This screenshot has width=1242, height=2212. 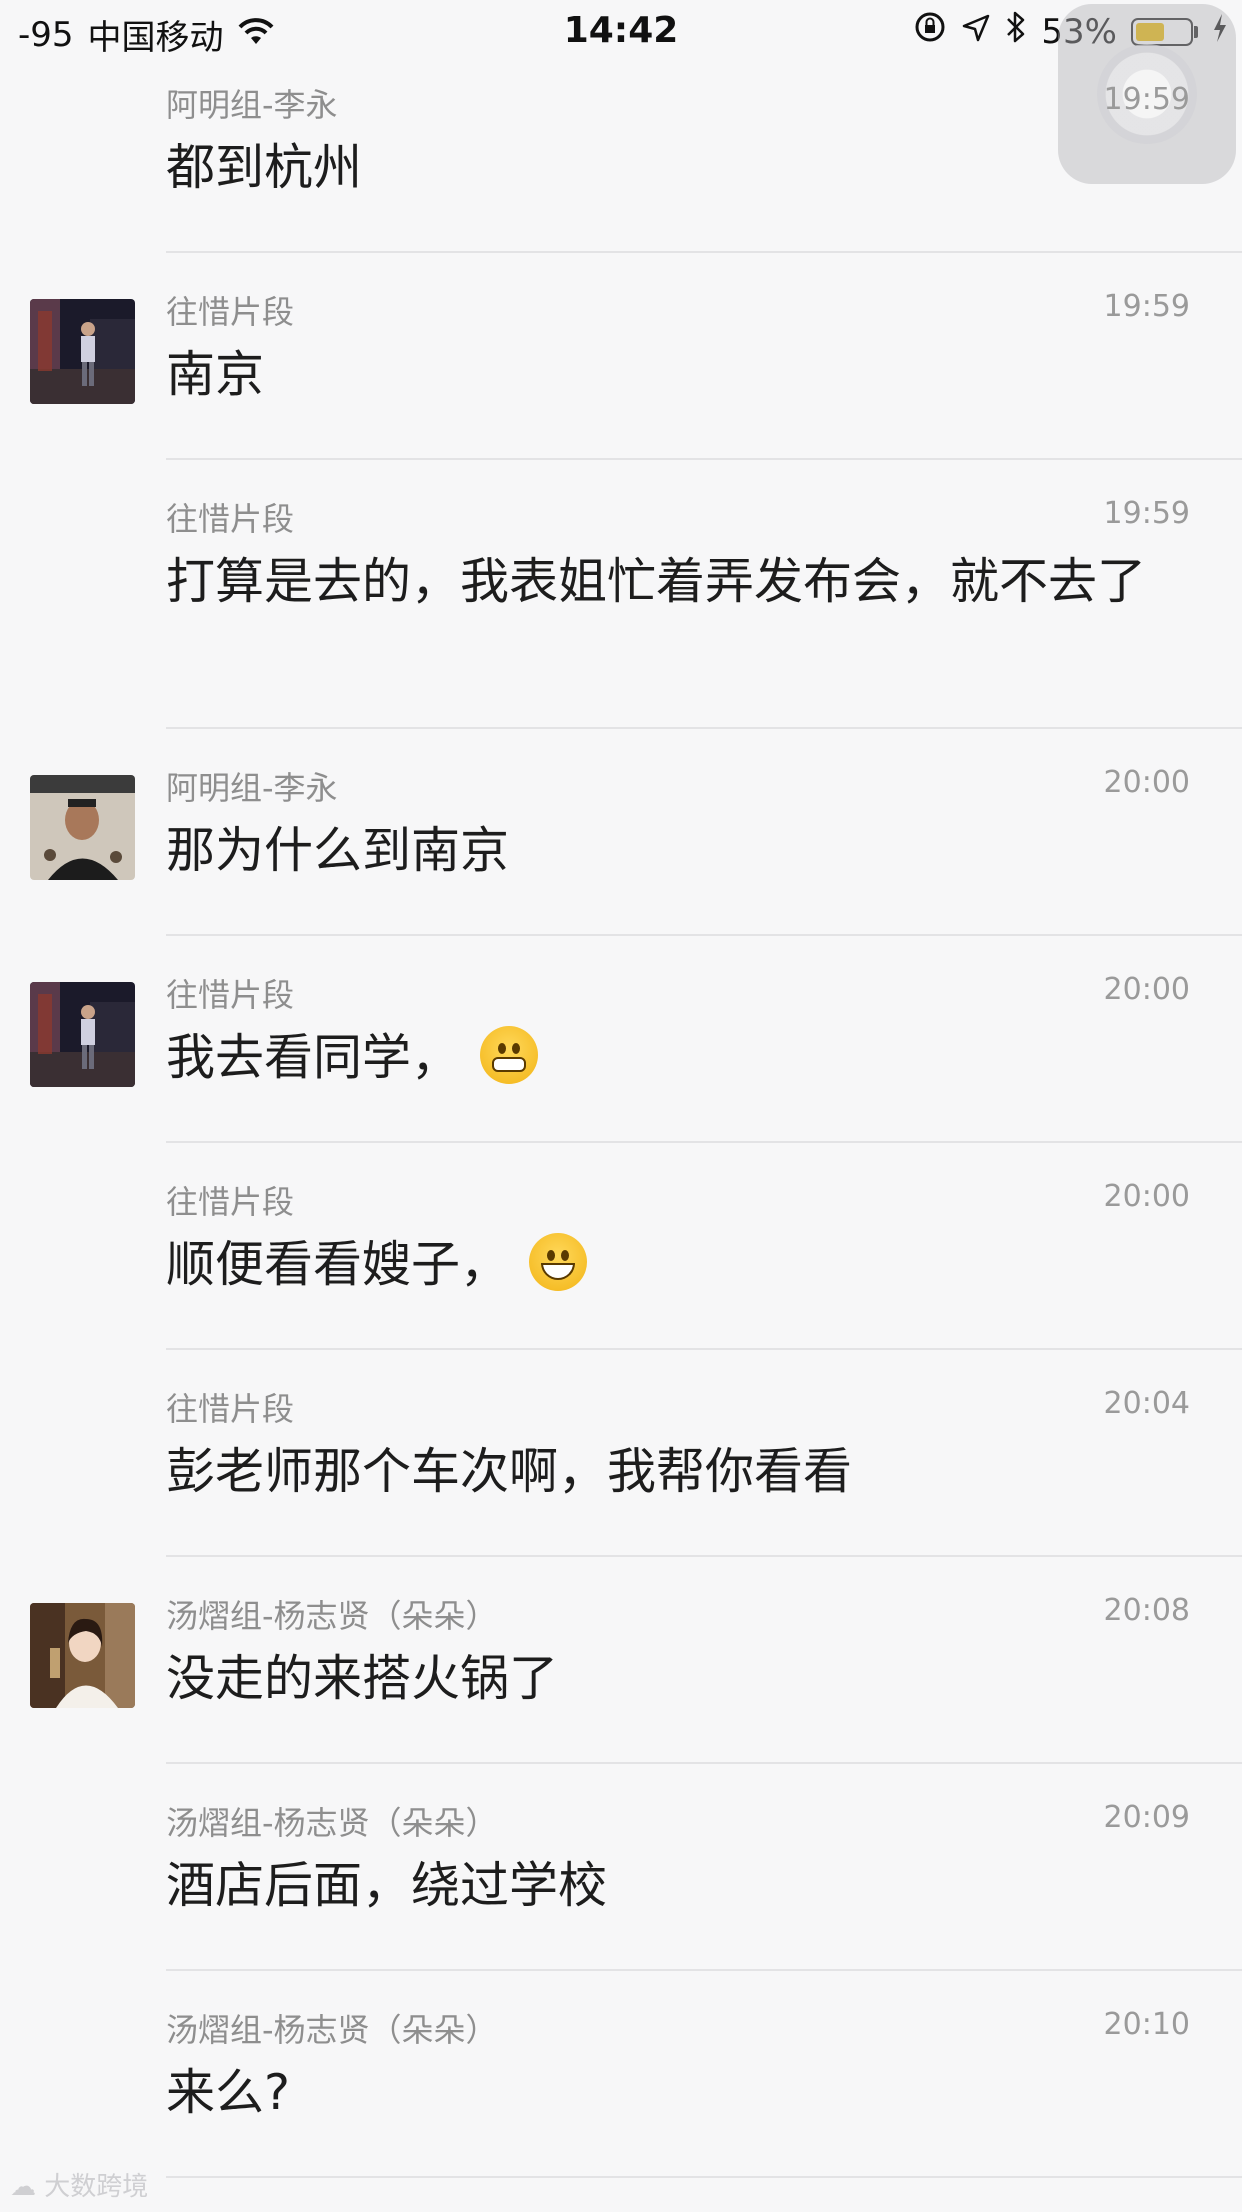 I want to click on message-item: 汤熠组-杨志贤（朵朵） 20:10 来么?, so click(x=621, y=2108).